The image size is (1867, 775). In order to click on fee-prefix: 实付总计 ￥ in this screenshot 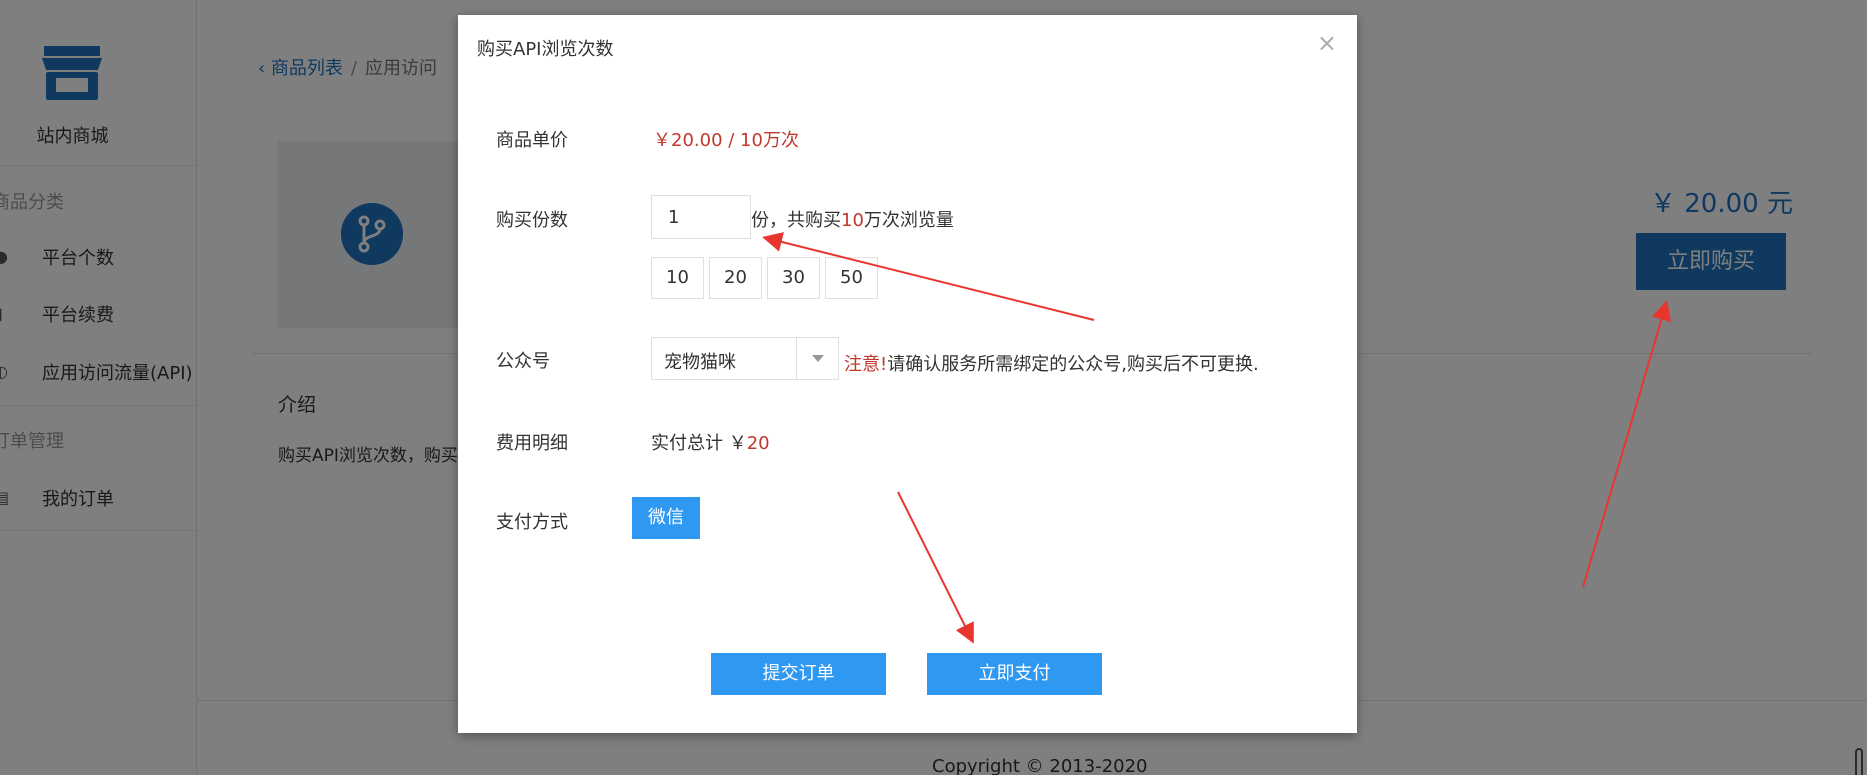, I will do `click(699, 443)`.